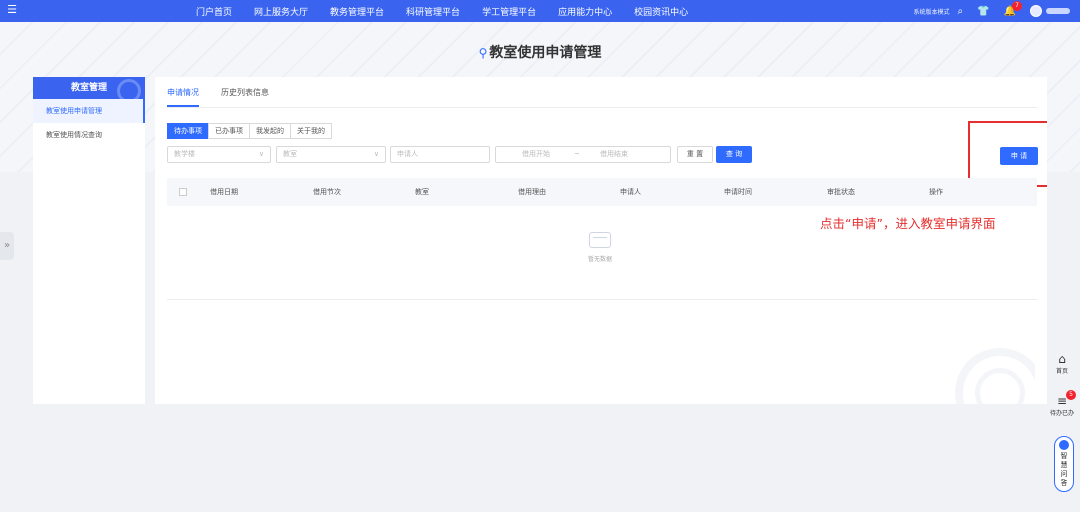  Describe the element at coordinates (1064, 483) in the screenshot. I see `smart-qa-char-4: 答` at that location.